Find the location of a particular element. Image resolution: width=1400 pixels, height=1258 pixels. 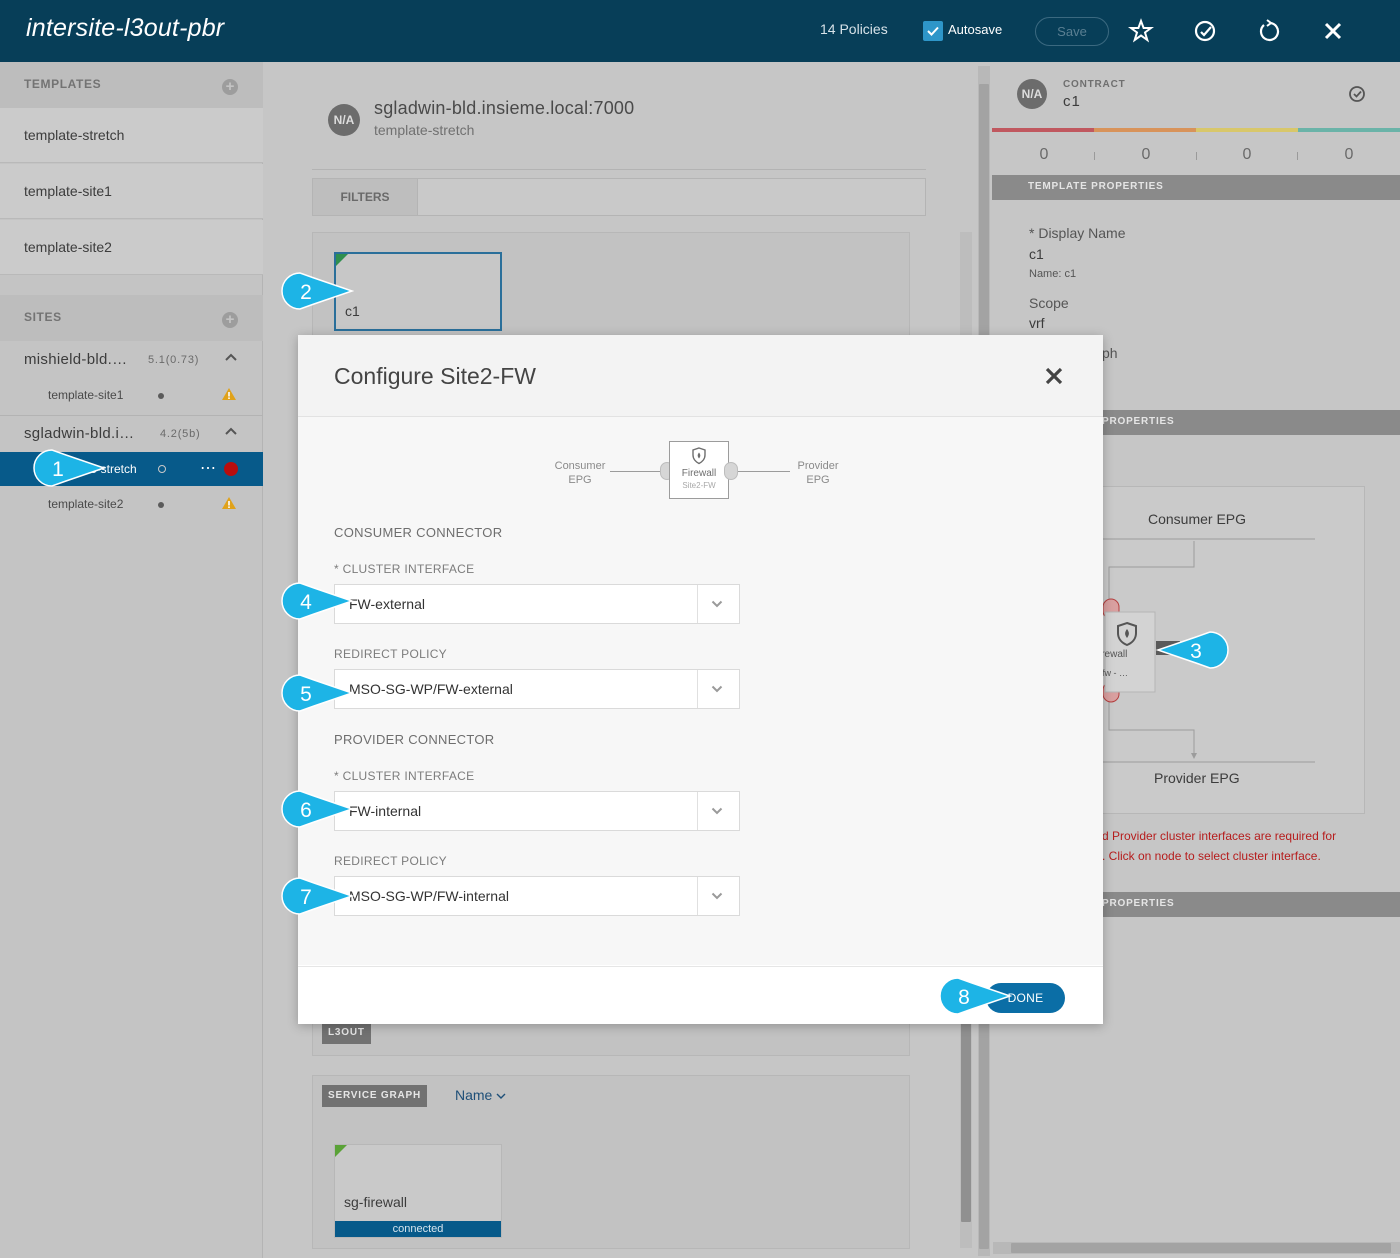

divider is located at coordinates (1196, 156).